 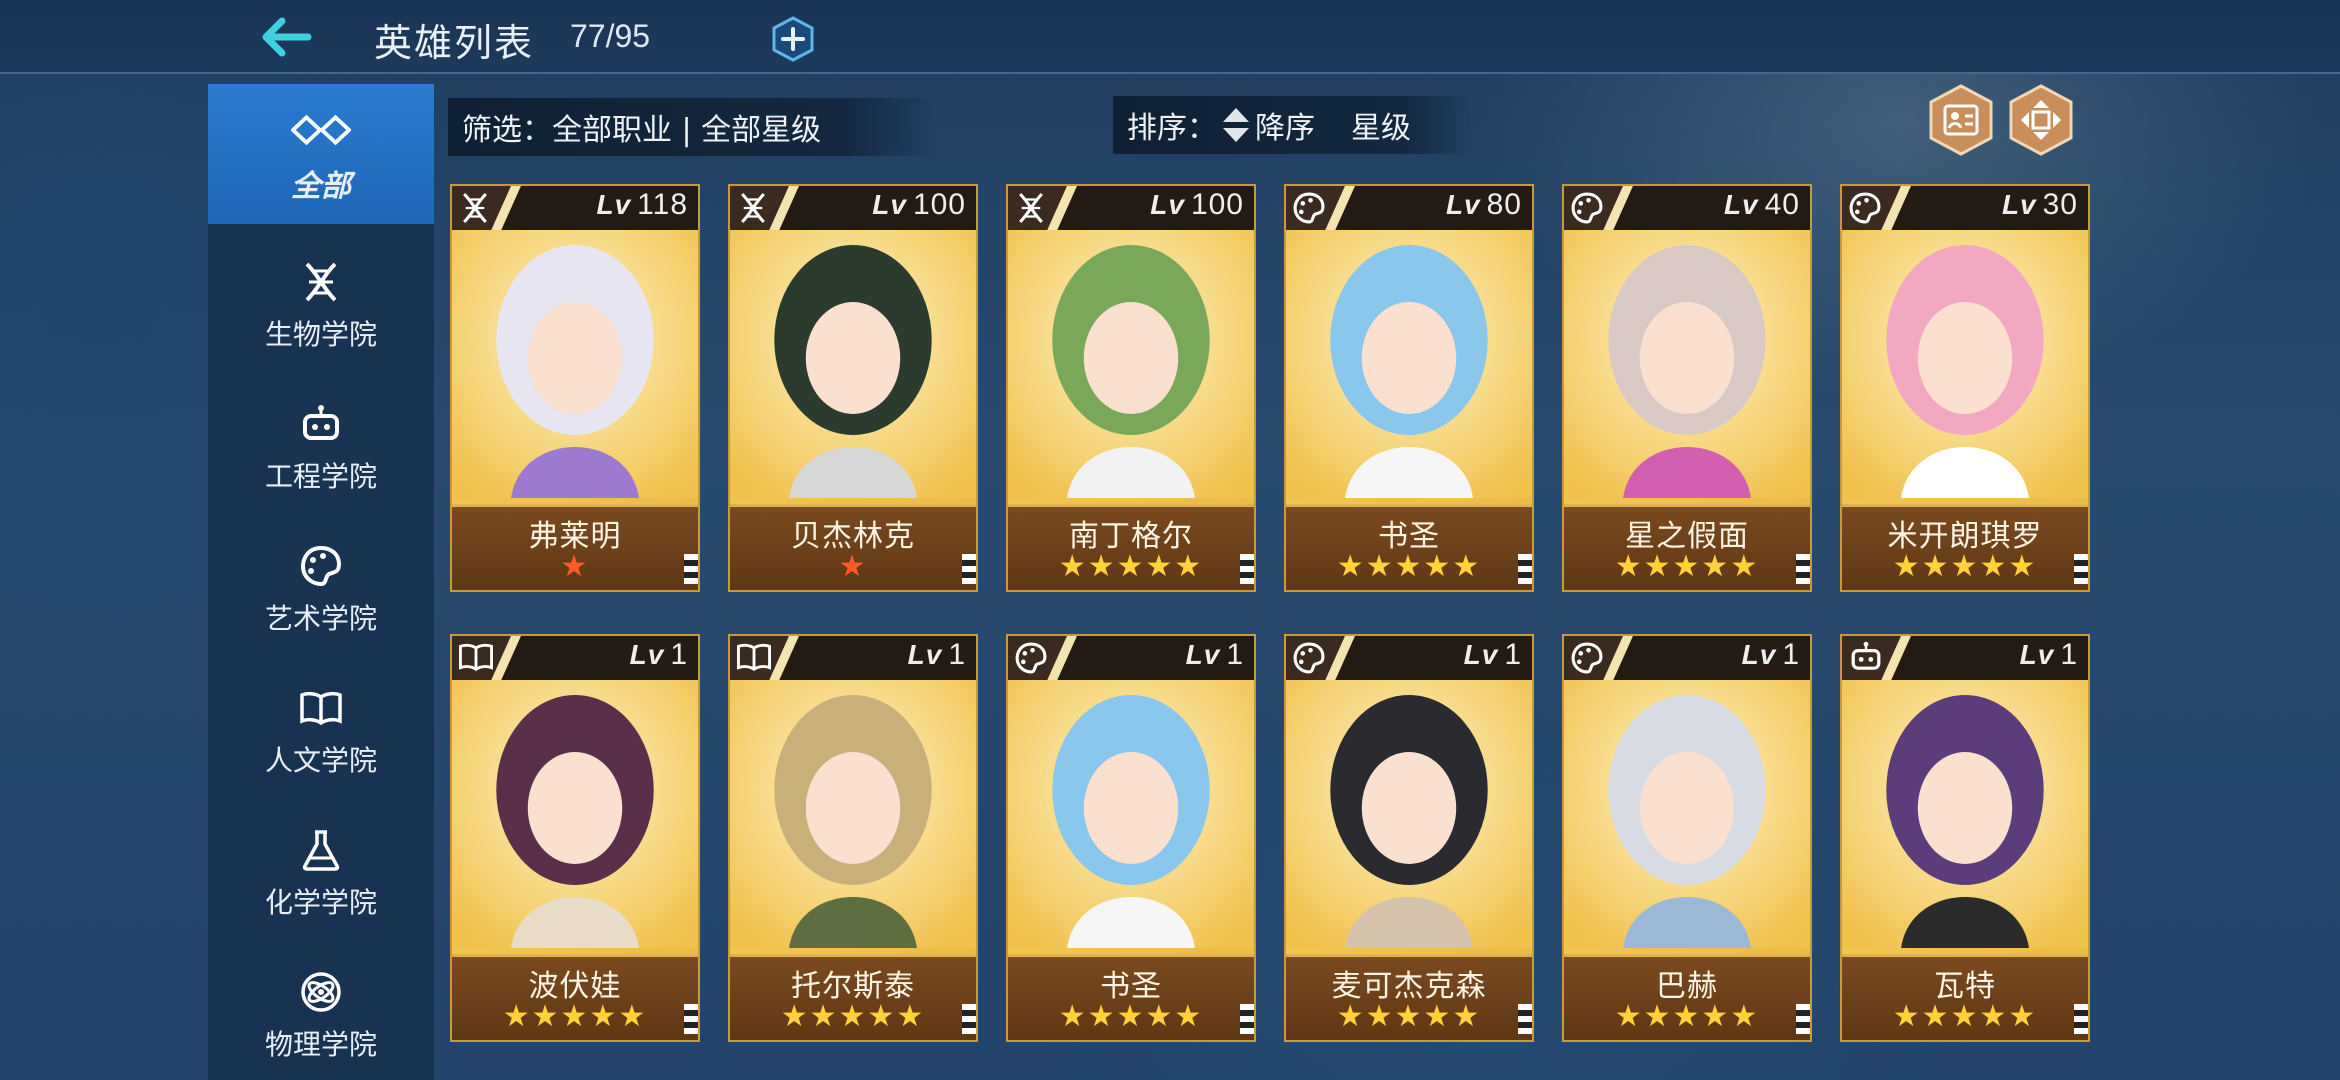 I want to click on top-bar: 英雄列表 77/95, so click(x=1170, y=37).